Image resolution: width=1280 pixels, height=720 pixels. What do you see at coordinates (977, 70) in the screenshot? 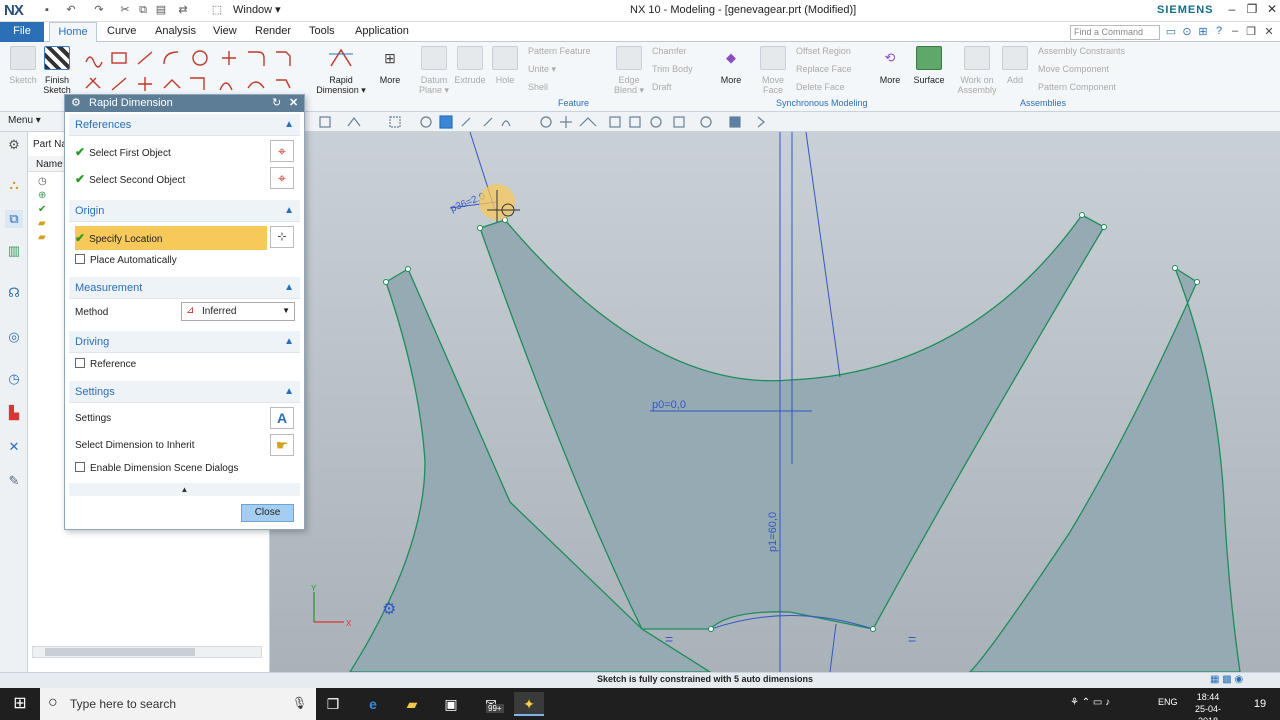
I see `work-on-assembly-button: Work on Assembly` at bounding box center [977, 70].